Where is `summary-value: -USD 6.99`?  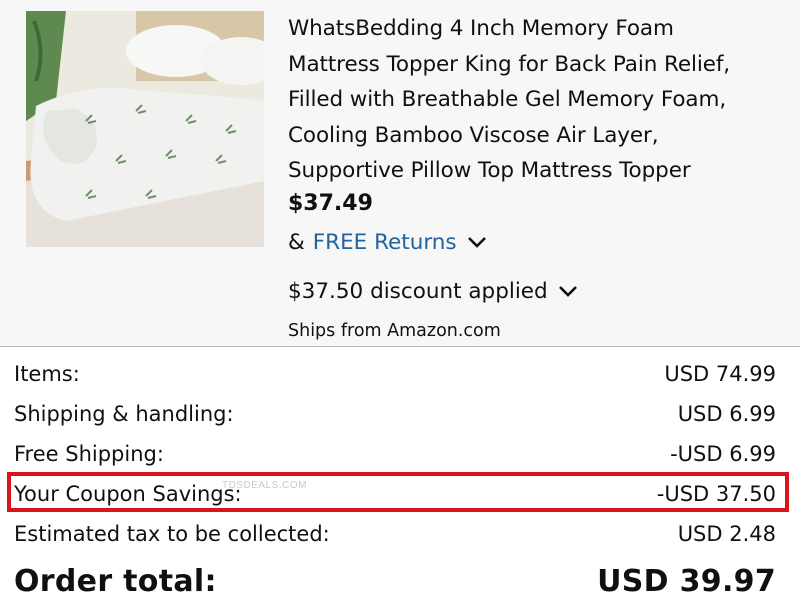 summary-value: -USD 6.99 is located at coordinates (723, 454).